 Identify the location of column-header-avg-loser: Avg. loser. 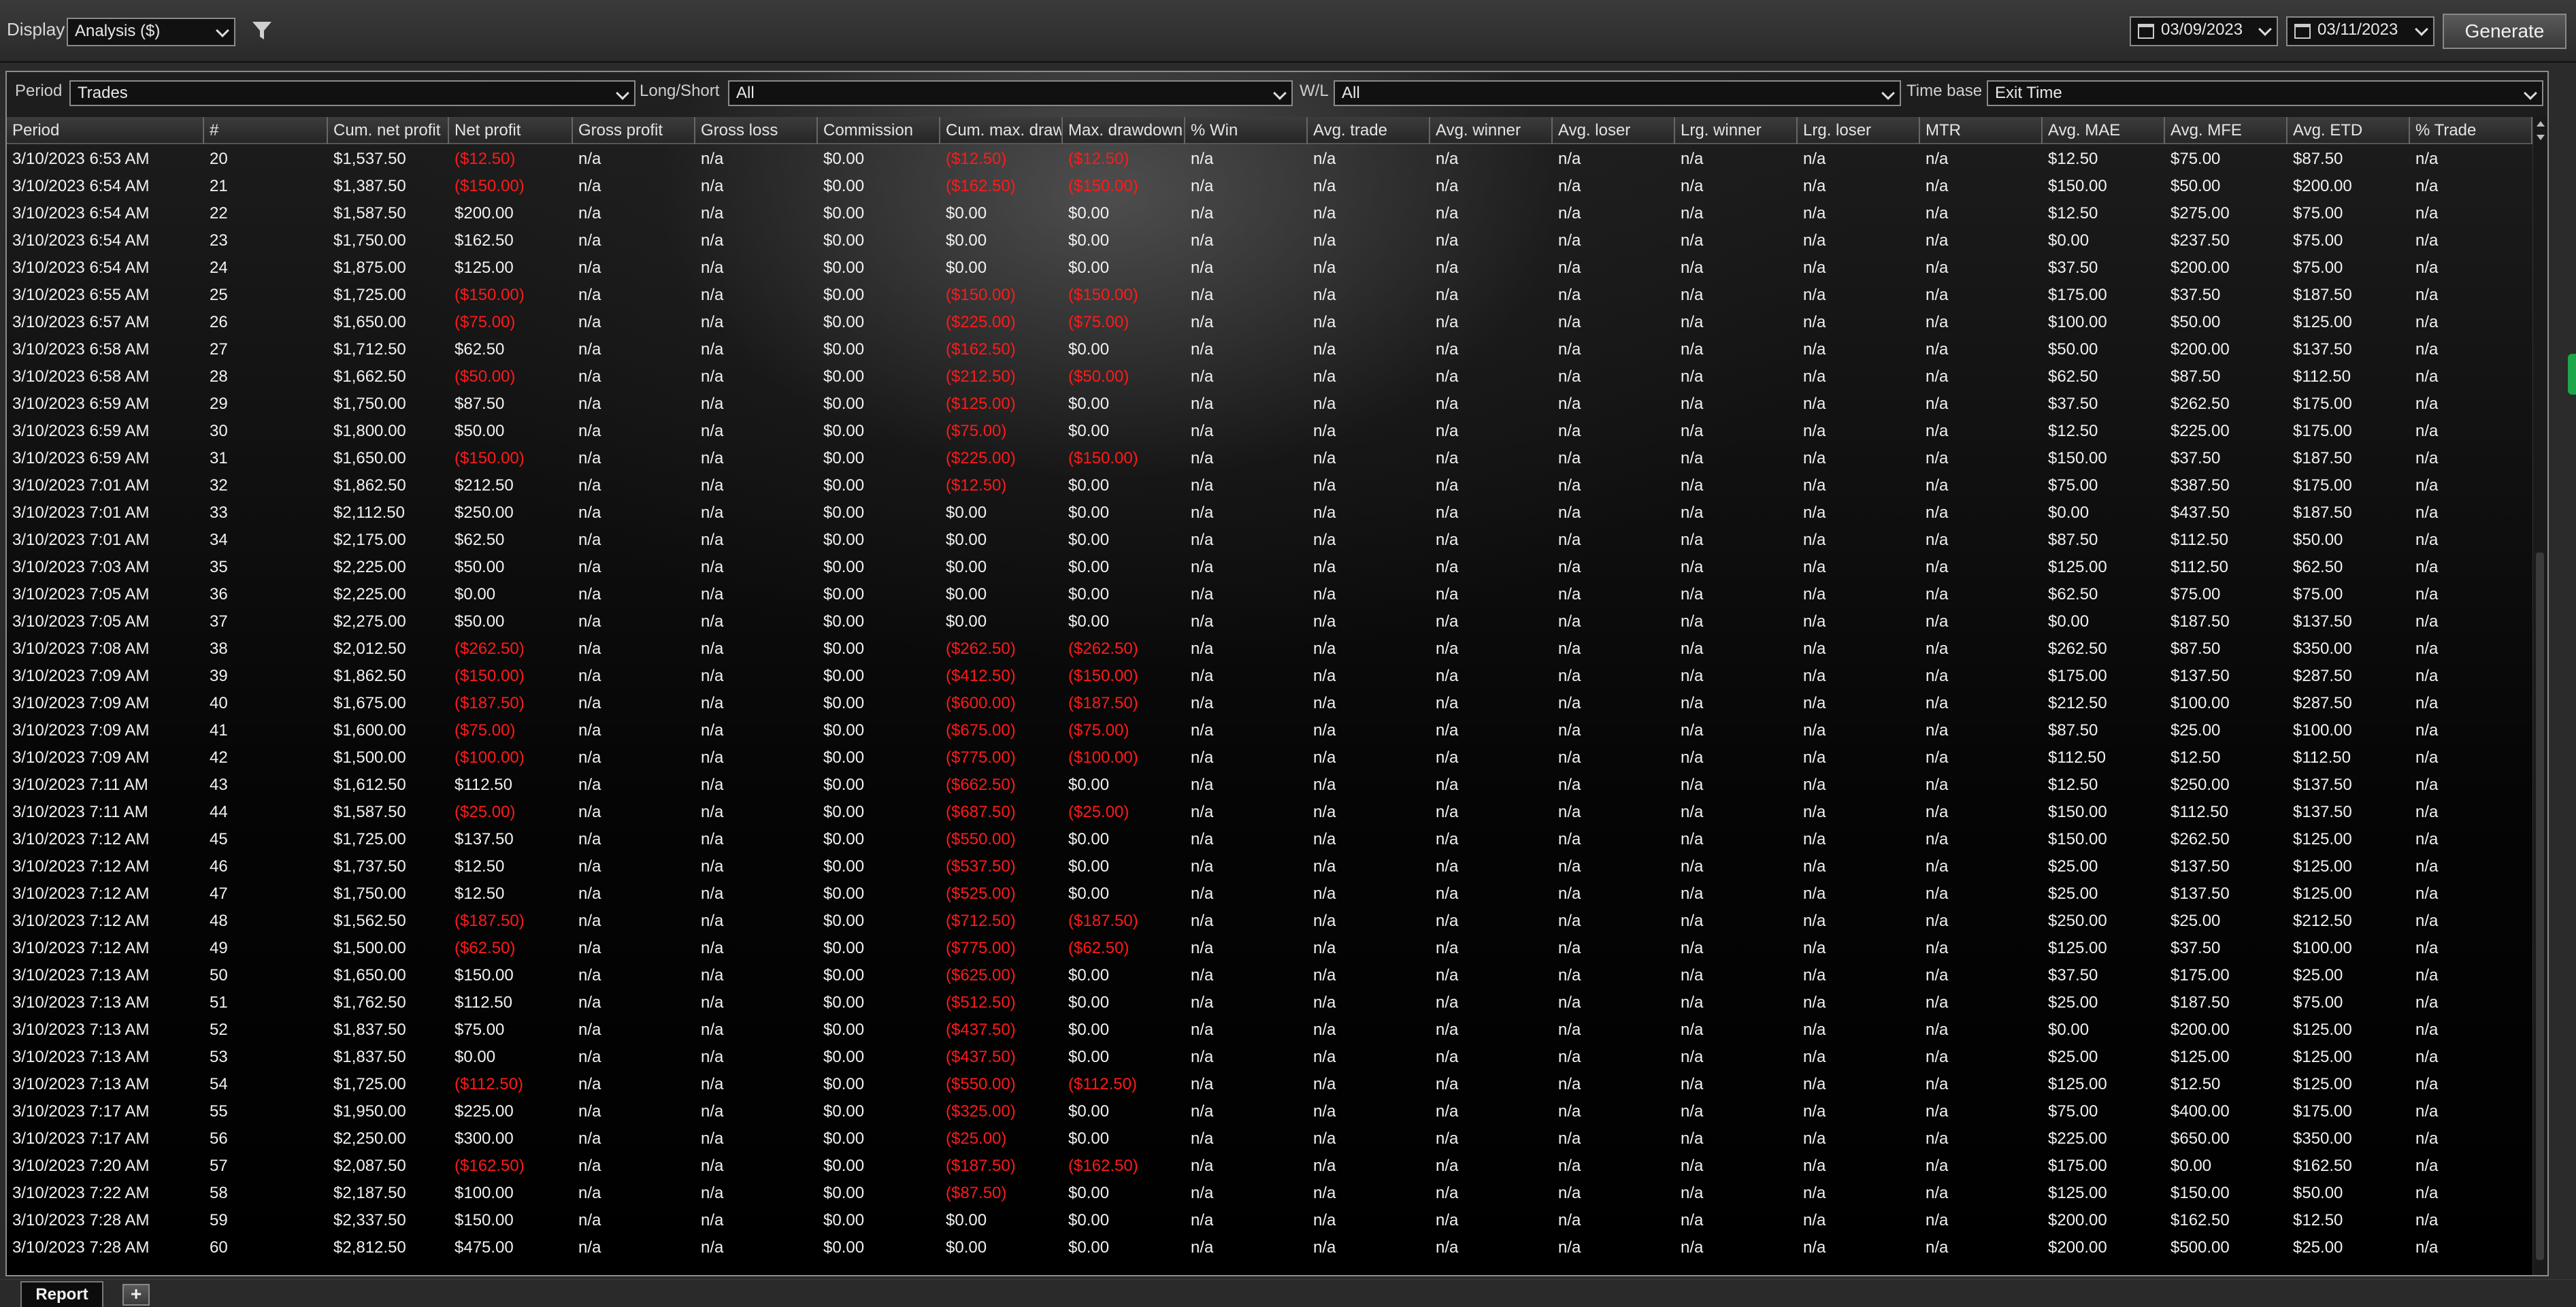
(1614, 130).